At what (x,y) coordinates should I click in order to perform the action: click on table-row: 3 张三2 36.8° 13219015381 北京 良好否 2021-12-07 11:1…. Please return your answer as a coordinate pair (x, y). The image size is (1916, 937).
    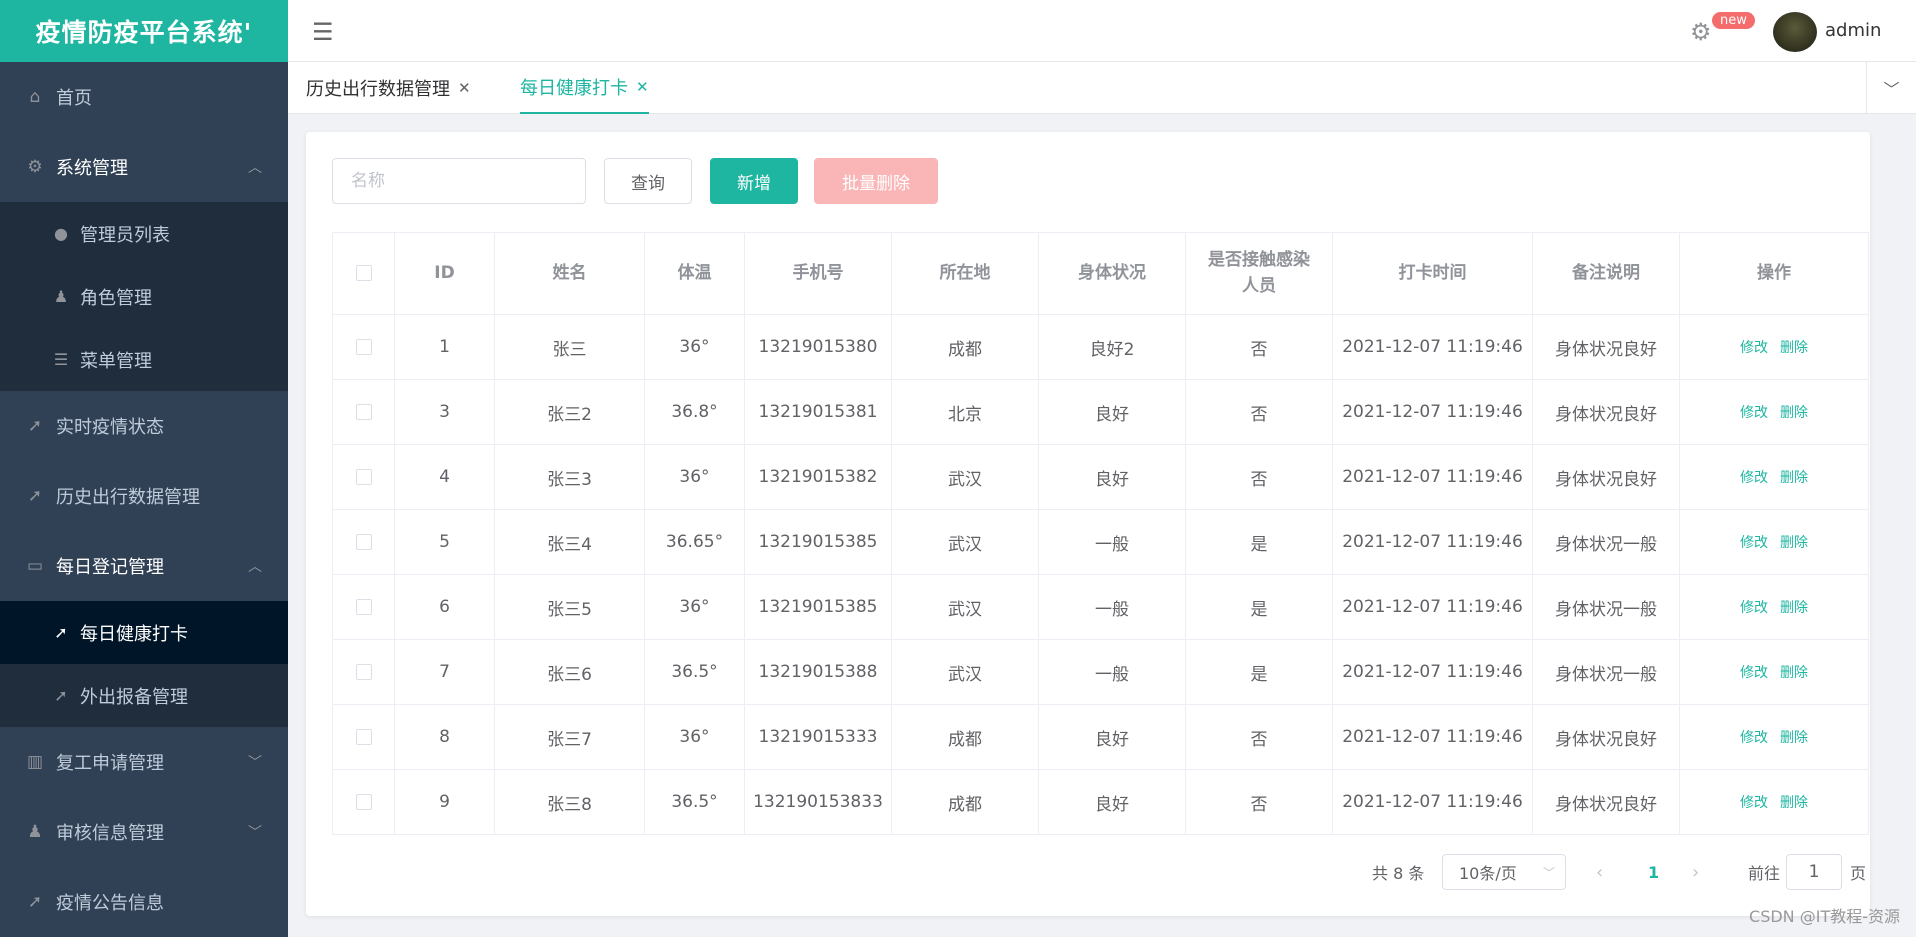
    Looking at the image, I should click on (1100, 412).